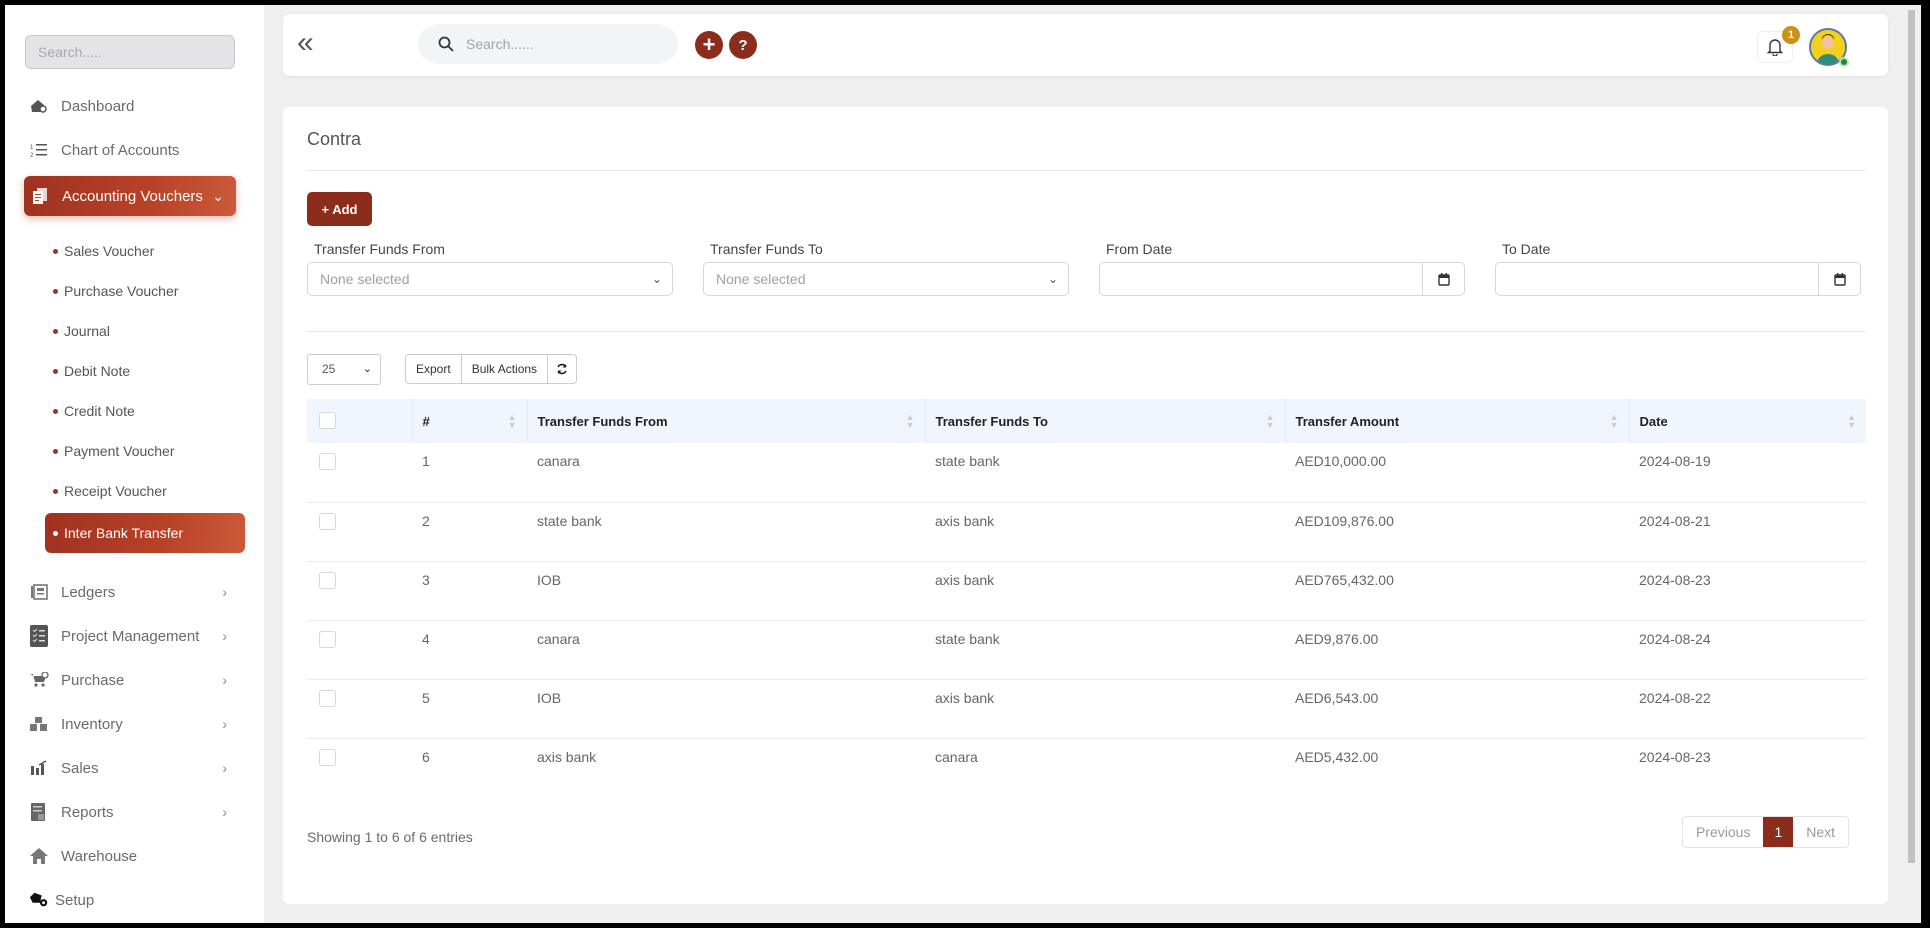  What do you see at coordinates (967, 461) in the screenshot?
I see `cell-transfer-to: state bank` at bounding box center [967, 461].